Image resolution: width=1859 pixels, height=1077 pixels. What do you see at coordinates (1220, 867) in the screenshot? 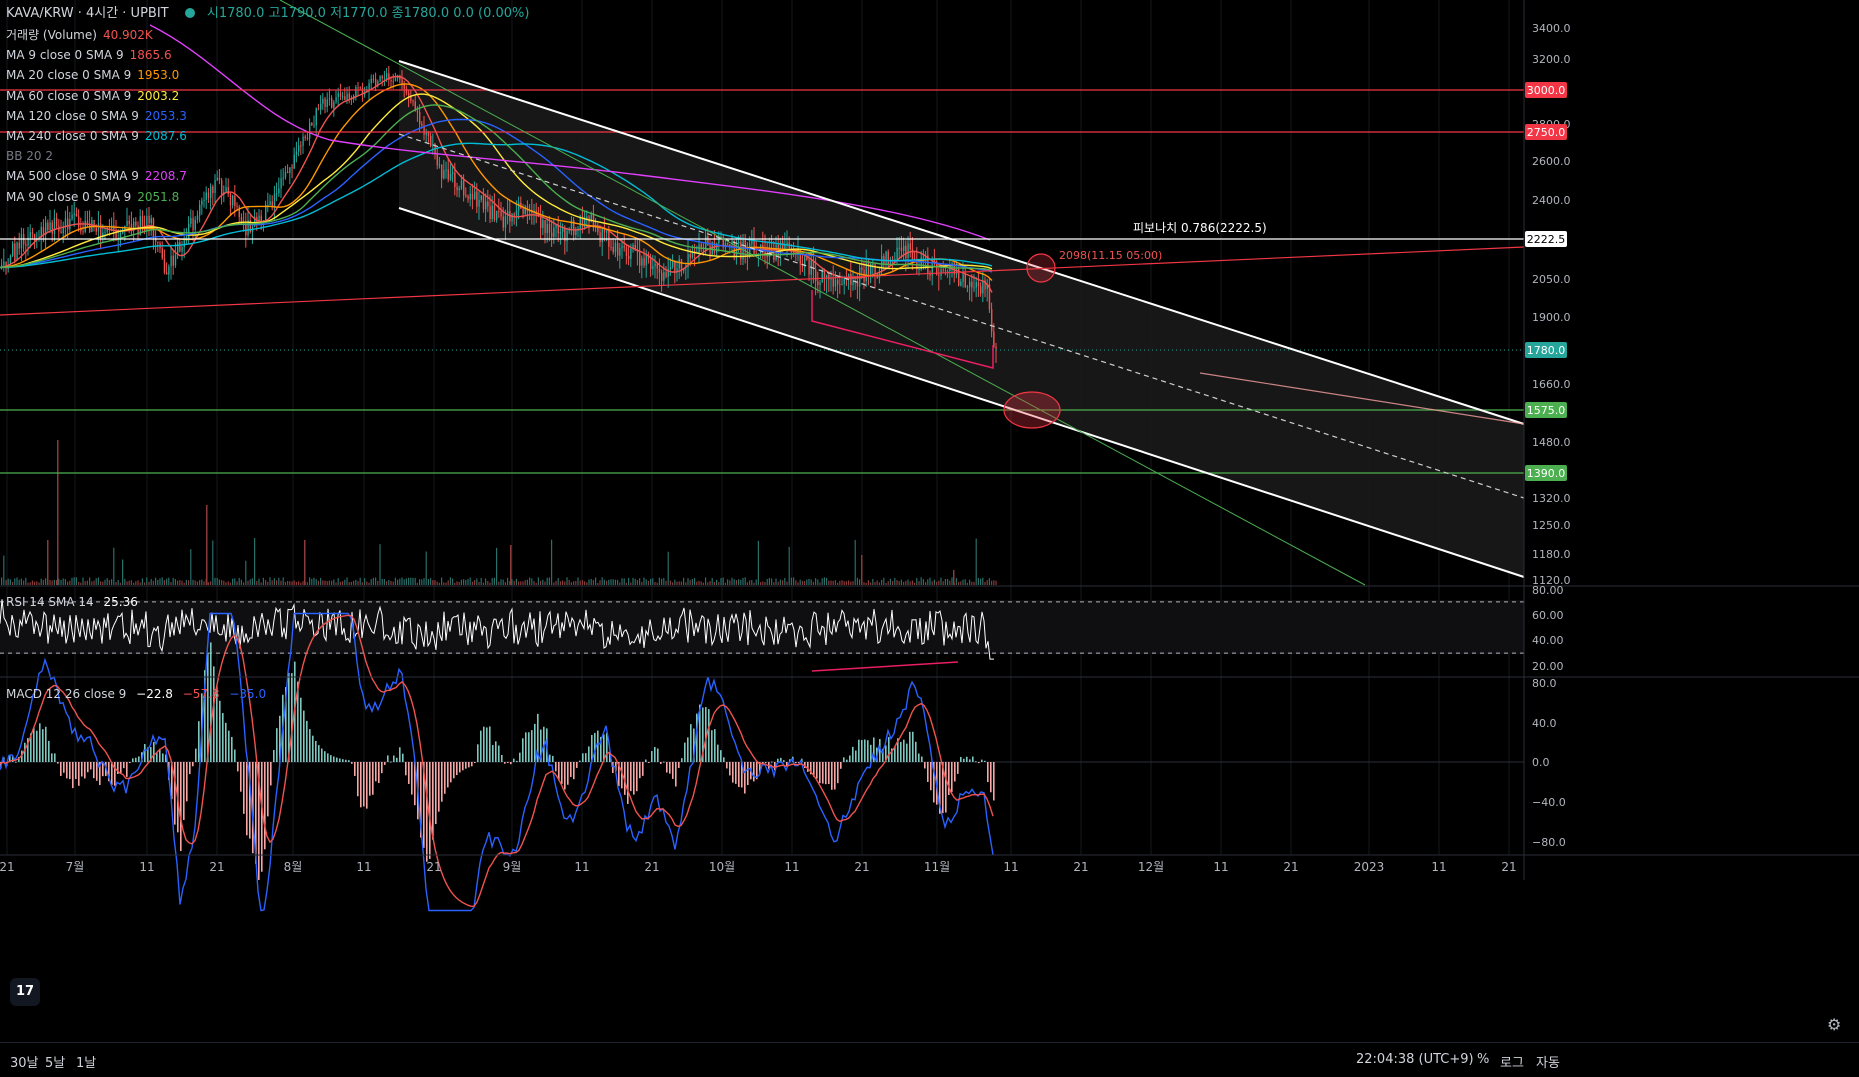
I see `time-axis-label: 11` at bounding box center [1220, 867].